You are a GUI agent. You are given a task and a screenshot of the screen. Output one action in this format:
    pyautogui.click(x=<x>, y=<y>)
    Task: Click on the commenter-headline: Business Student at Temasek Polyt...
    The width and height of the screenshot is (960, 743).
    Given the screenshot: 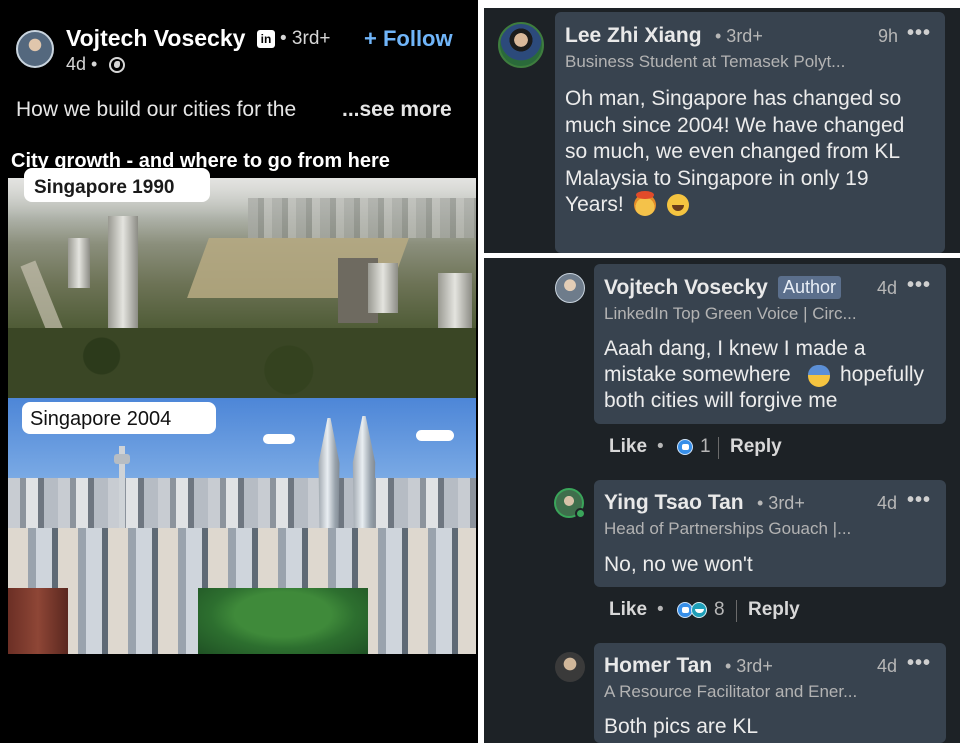 What is the action you would take?
    pyautogui.click(x=705, y=61)
    